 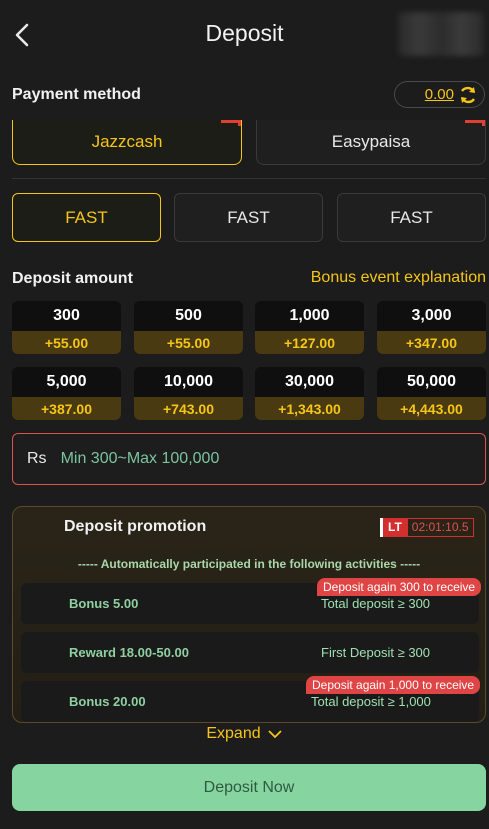 I want to click on channel-fast-3: FAST, so click(x=411, y=217).